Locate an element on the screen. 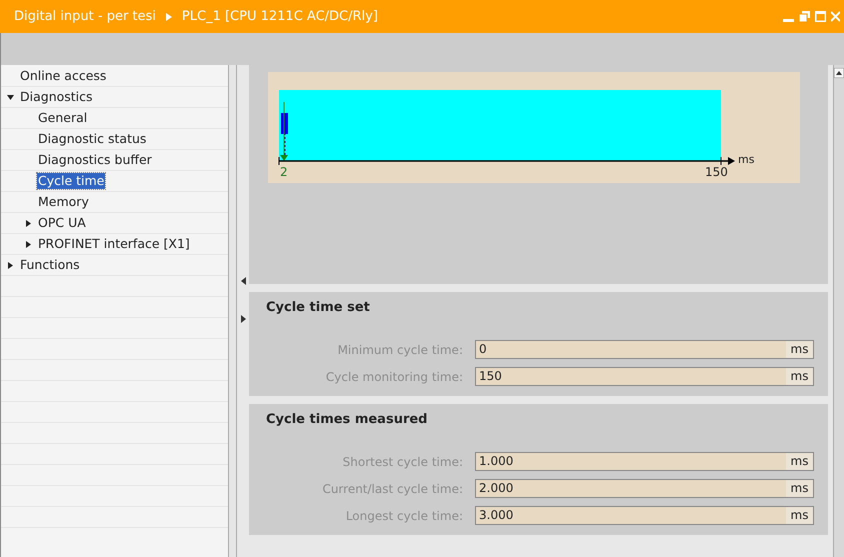 The width and height of the screenshot is (844, 557). device-title: PLC_1 [CPU 1211C AC/DC/Rly] is located at coordinates (280, 17).